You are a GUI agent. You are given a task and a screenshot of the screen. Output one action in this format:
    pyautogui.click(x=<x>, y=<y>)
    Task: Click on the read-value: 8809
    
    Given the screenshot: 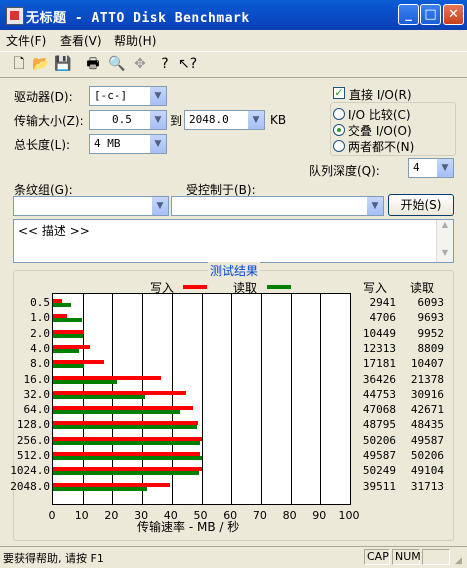 What is the action you would take?
    pyautogui.click(x=431, y=348)
    